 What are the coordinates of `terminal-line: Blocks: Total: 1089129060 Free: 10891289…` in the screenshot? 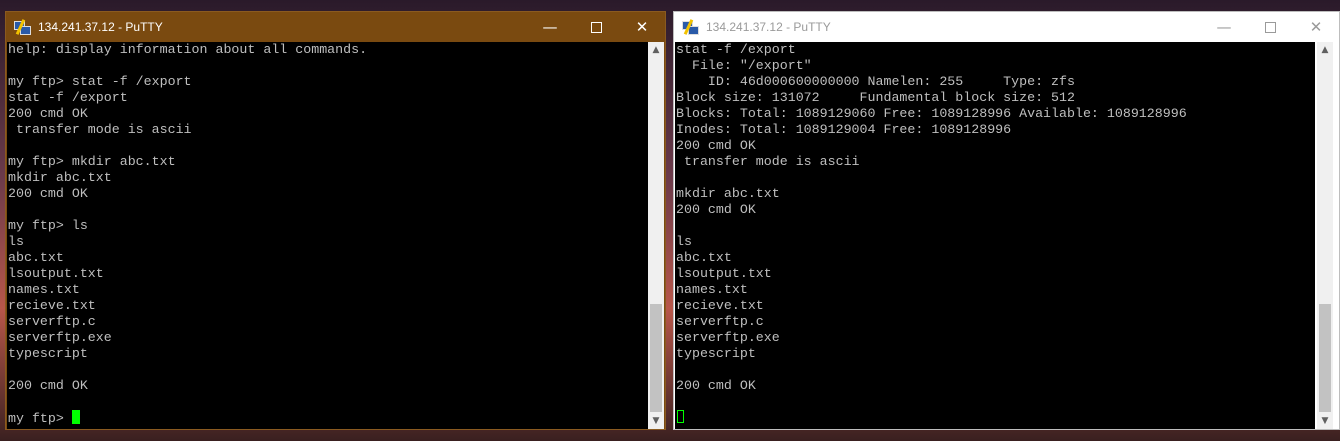 It's located at (931, 113).